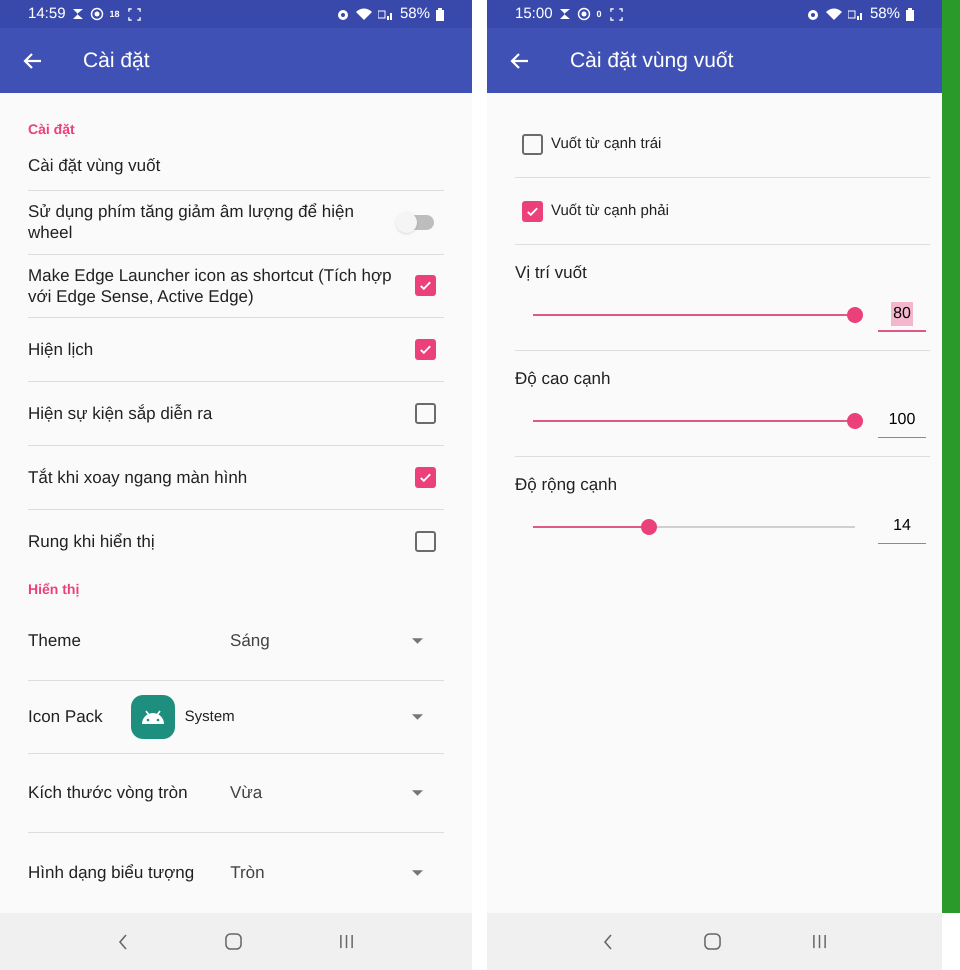  What do you see at coordinates (236, 166) in the screenshot?
I see `preference-item: Cài đặt vùng vuốt` at bounding box center [236, 166].